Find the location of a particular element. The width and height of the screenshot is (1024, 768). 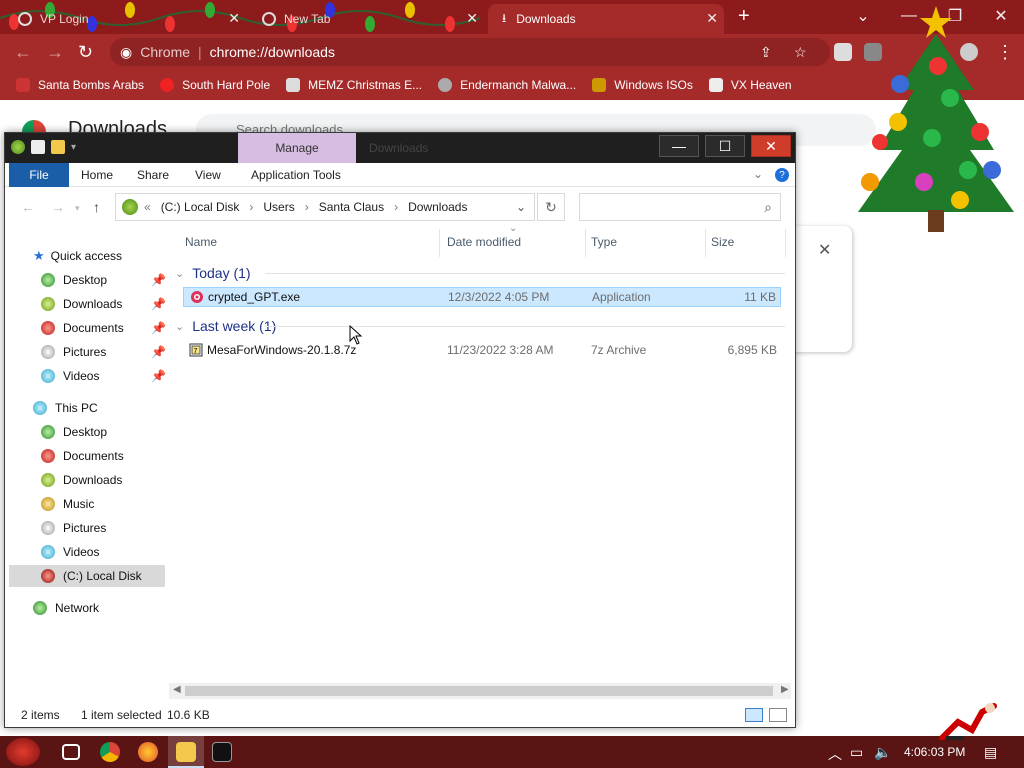

nav-pc-downloads: Downloads is located at coordinates (81, 480).